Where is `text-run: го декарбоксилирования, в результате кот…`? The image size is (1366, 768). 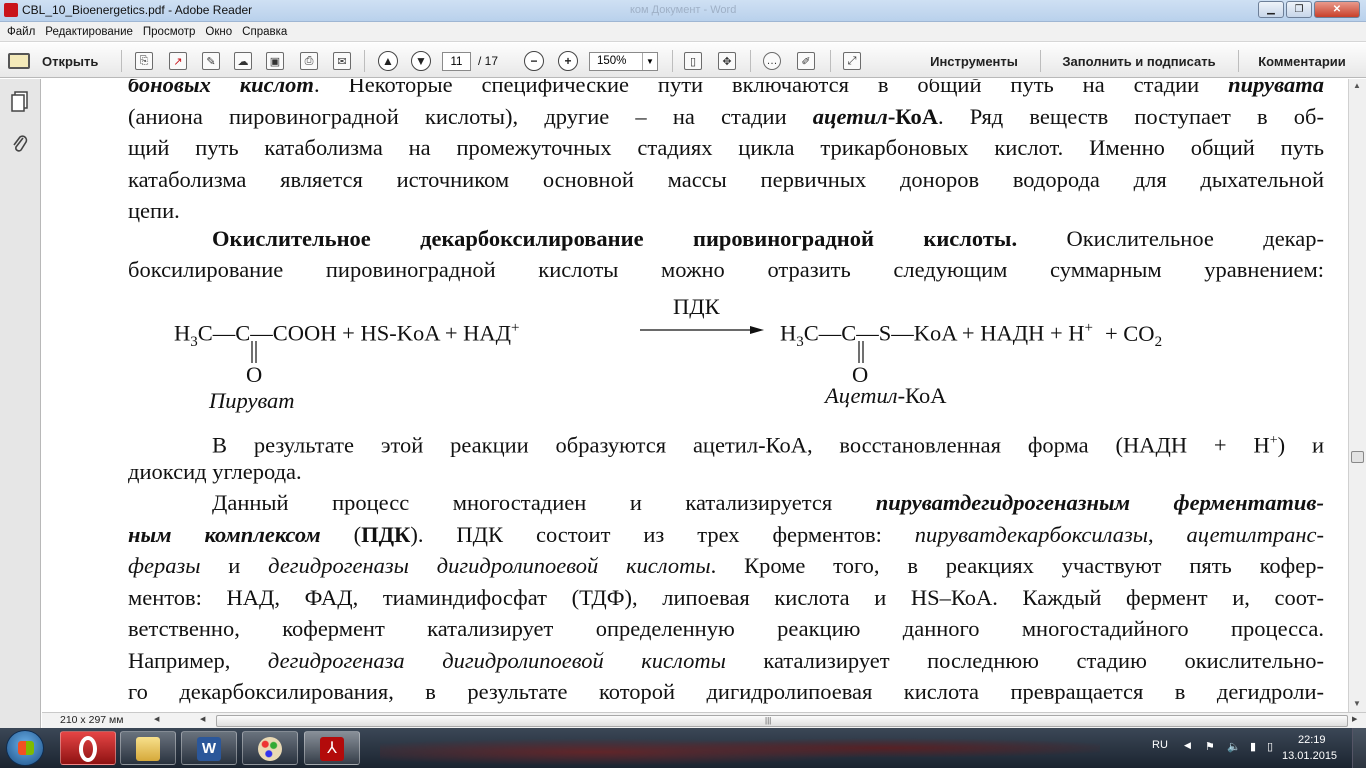
text-run: го декарбоксилирования, в результате кот… is located at coordinates (726, 691).